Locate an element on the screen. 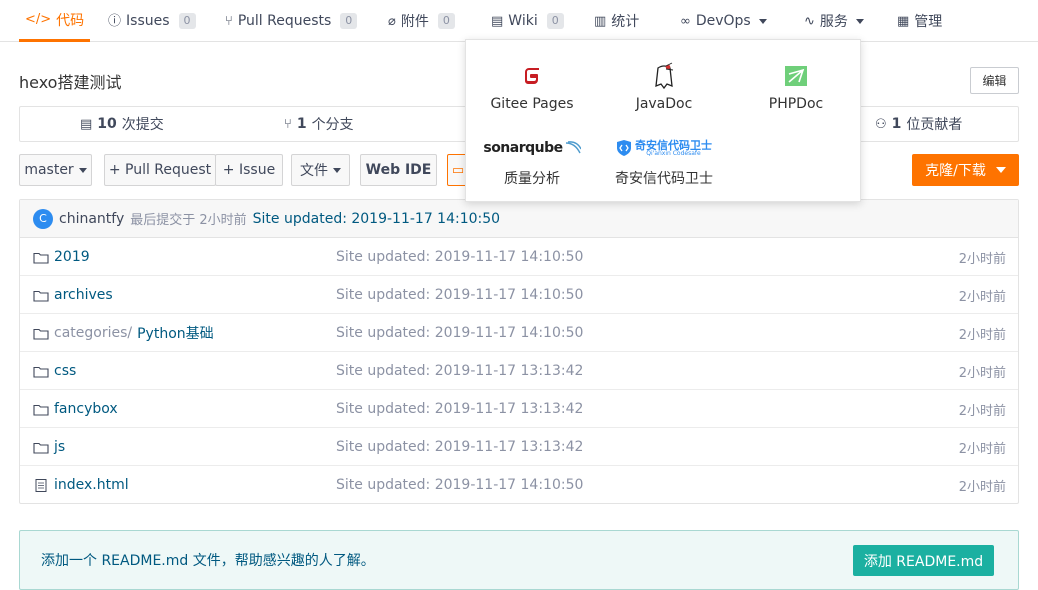  pulse-icon: ∿ is located at coordinates (809, 21).